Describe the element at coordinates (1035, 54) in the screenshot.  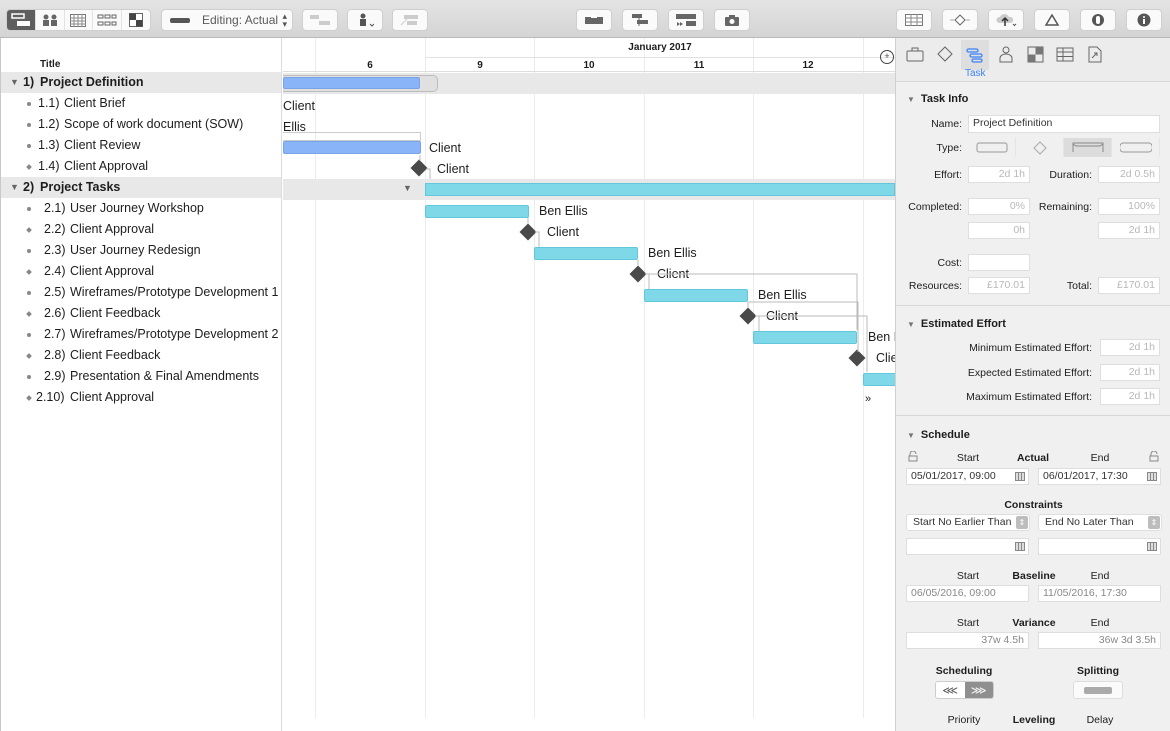
I see `tab-styles` at that location.